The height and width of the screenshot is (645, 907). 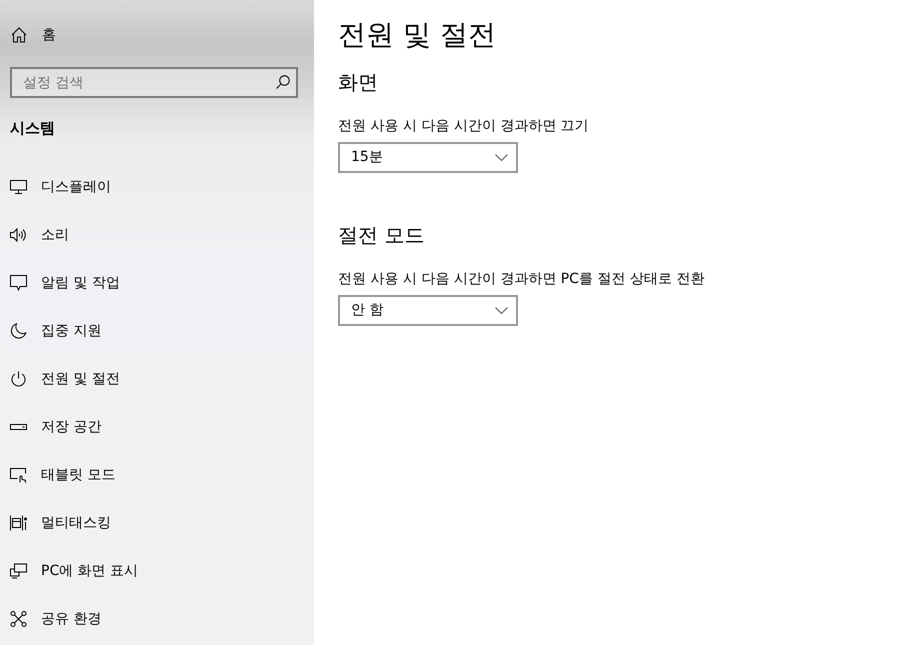 What do you see at coordinates (464, 126) in the screenshot?
I see `setting-label: 전원 사용 시 다음 시간이 경과하면 끄기` at bounding box center [464, 126].